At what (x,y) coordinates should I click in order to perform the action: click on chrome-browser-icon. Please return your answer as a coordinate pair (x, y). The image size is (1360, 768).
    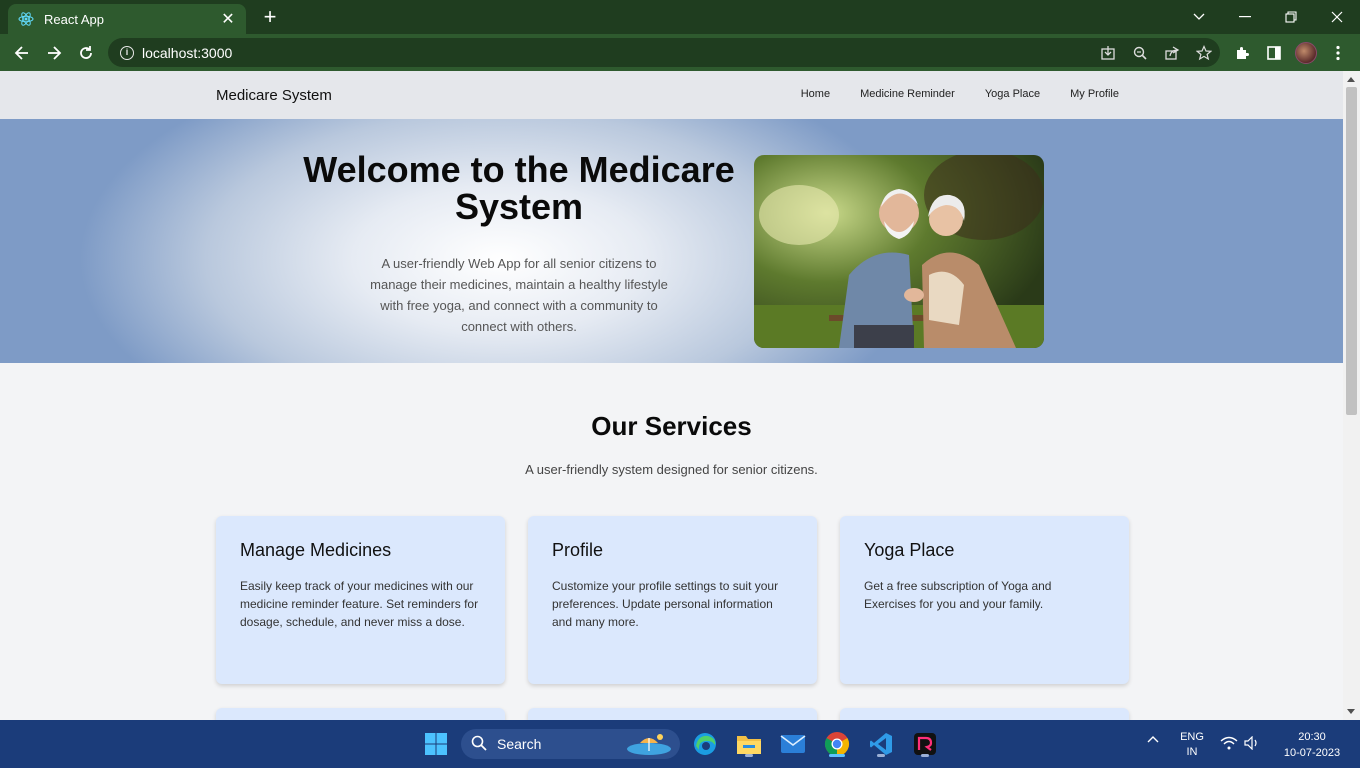
    Looking at the image, I should click on (837, 744).